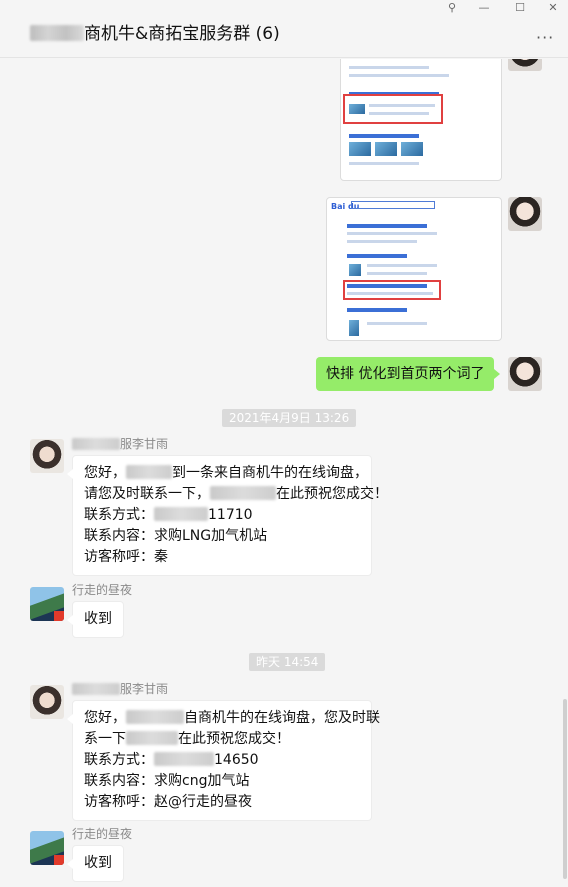 Image resolution: width=568 pixels, height=887 pixels. Describe the element at coordinates (408, 374) in the screenshot. I see `self-message-bubble: 快排 优化到首页两个词了` at that location.